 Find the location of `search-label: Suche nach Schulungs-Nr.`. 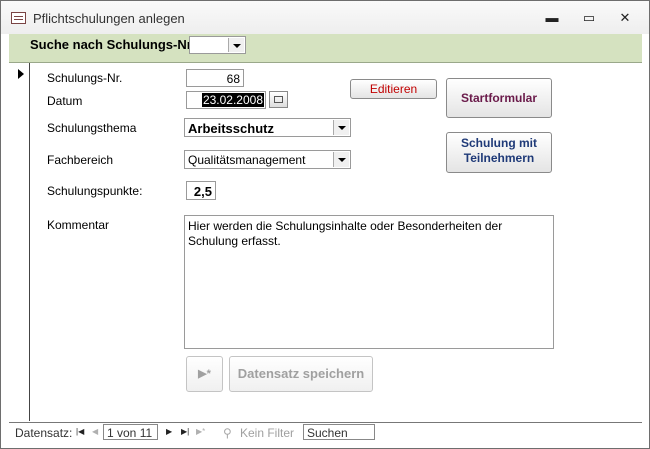

search-label: Suche nach Schulungs-Nr. is located at coordinates (112, 44).